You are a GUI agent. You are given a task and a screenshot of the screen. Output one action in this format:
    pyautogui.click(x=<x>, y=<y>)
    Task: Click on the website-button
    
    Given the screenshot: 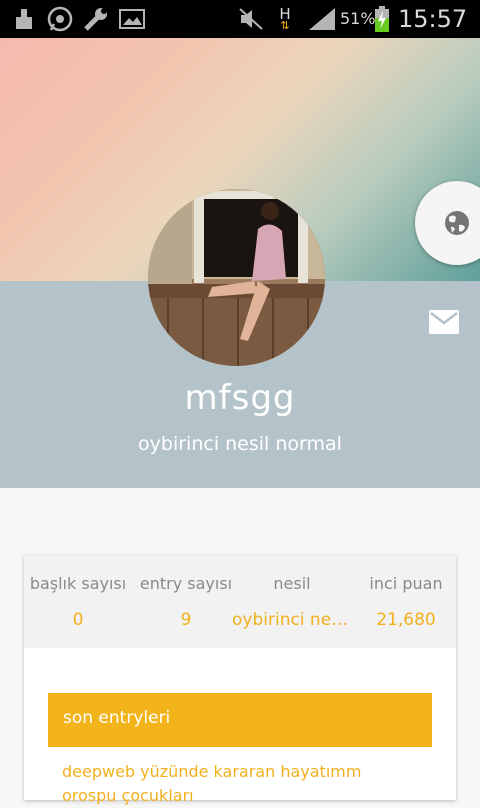 What is the action you would take?
    pyautogui.click(x=447, y=223)
    